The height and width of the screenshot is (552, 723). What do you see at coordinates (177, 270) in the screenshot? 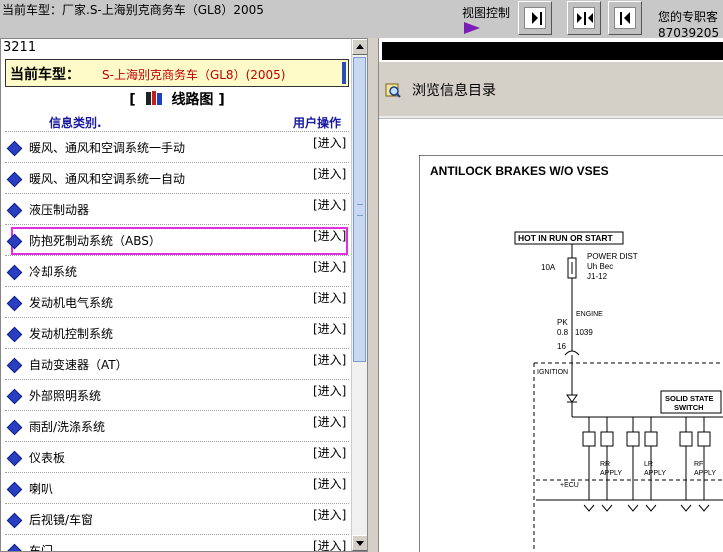
I see `category-item: 冷却系统 [进入]` at bounding box center [177, 270].